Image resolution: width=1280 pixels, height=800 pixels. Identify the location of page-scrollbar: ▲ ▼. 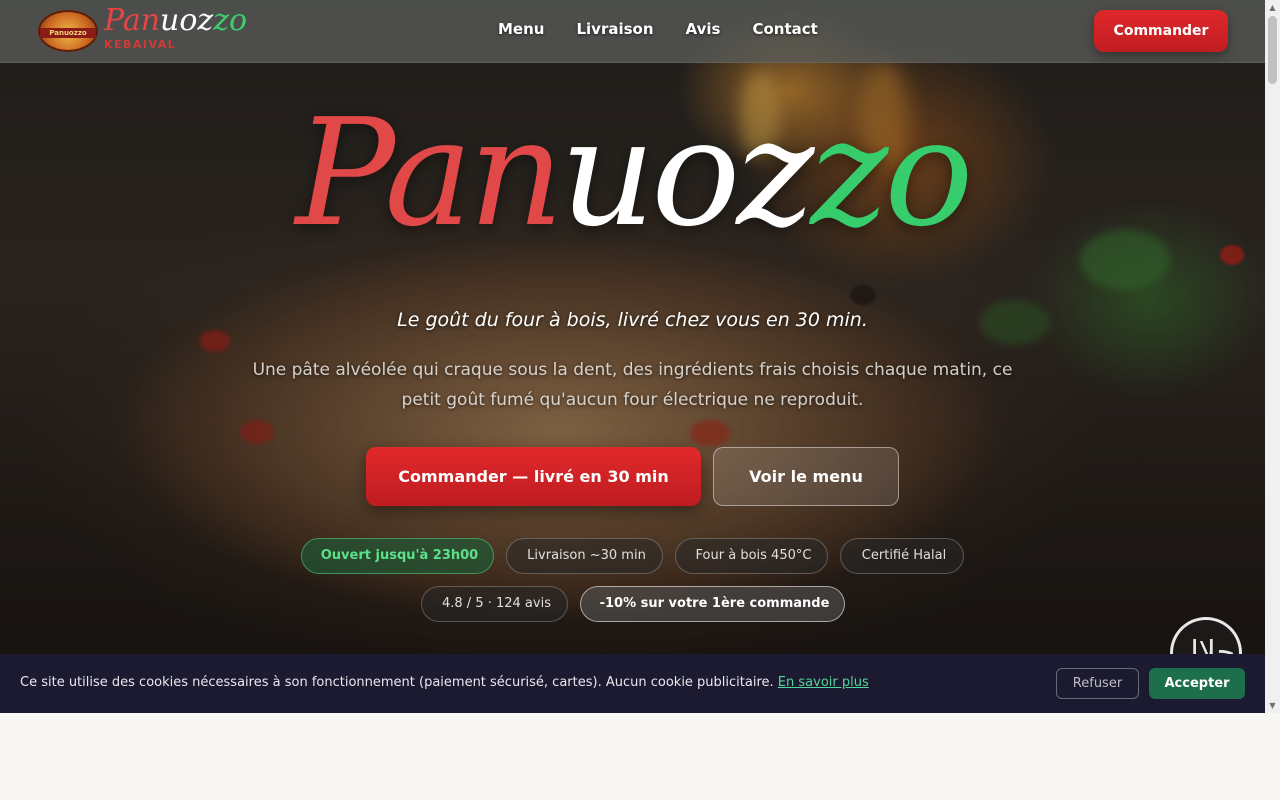
(1272, 356).